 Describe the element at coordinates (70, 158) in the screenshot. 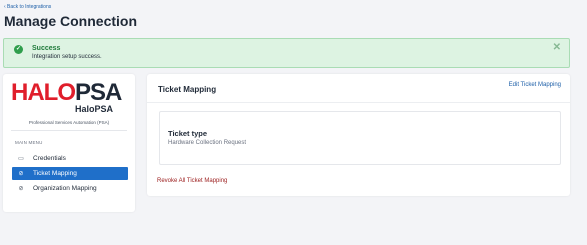

I see `sidebar-item-credentials: ▭ Credentials` at that location.